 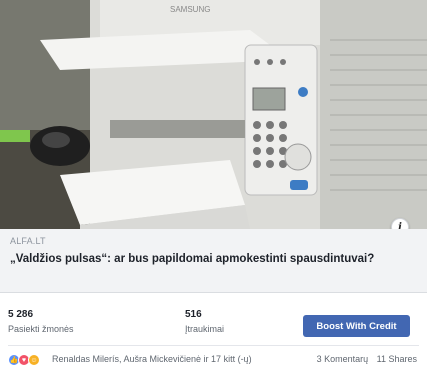 I want to click on reach-value: 5 286, so click(x=21, y=314).